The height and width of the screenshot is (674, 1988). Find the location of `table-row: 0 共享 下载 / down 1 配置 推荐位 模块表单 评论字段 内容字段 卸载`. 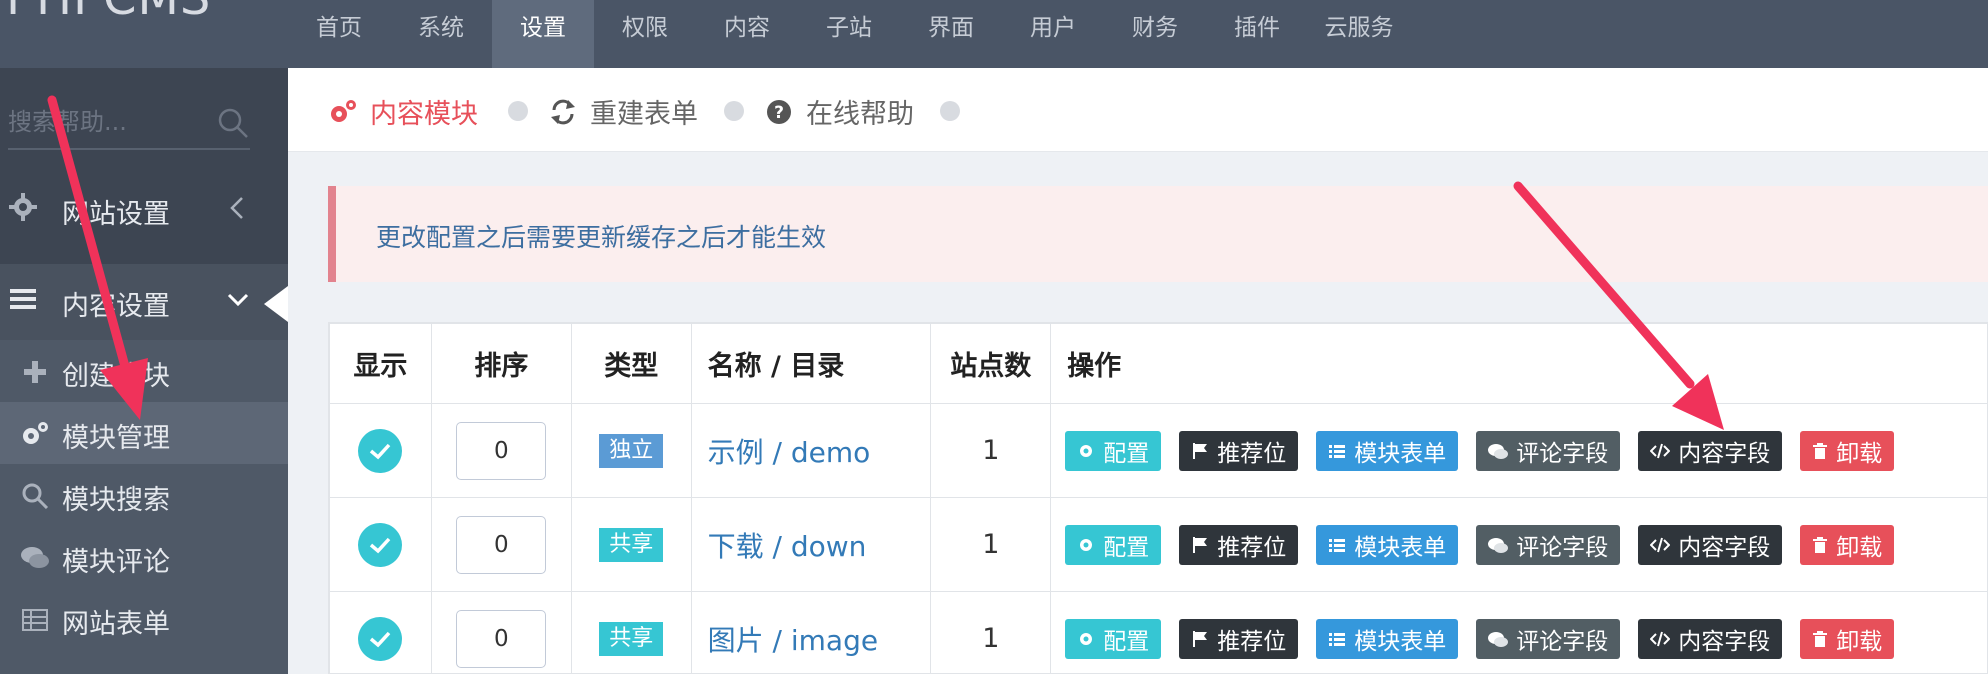

table-row: 0 共享 下载 / down 1 配置 推荐位 模块表单 评论字段 内容字段 卸载 is located at coordinates (1158, 544).